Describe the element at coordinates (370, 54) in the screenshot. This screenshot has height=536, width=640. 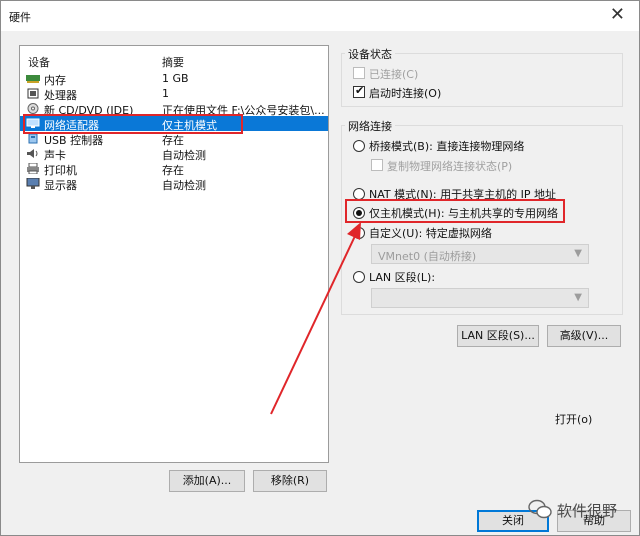
I see `device-status-title: 设备状态` at that location.